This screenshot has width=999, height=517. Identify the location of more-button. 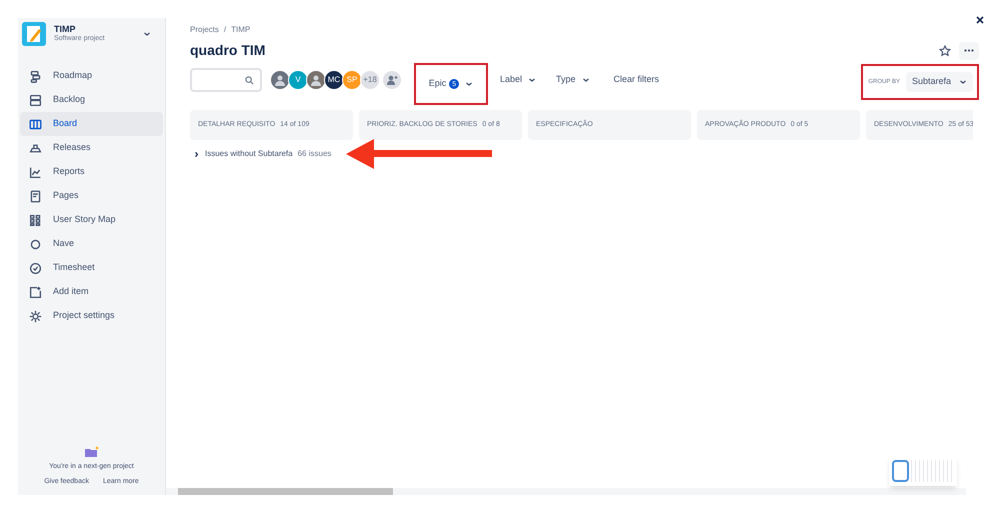
(969, 51).